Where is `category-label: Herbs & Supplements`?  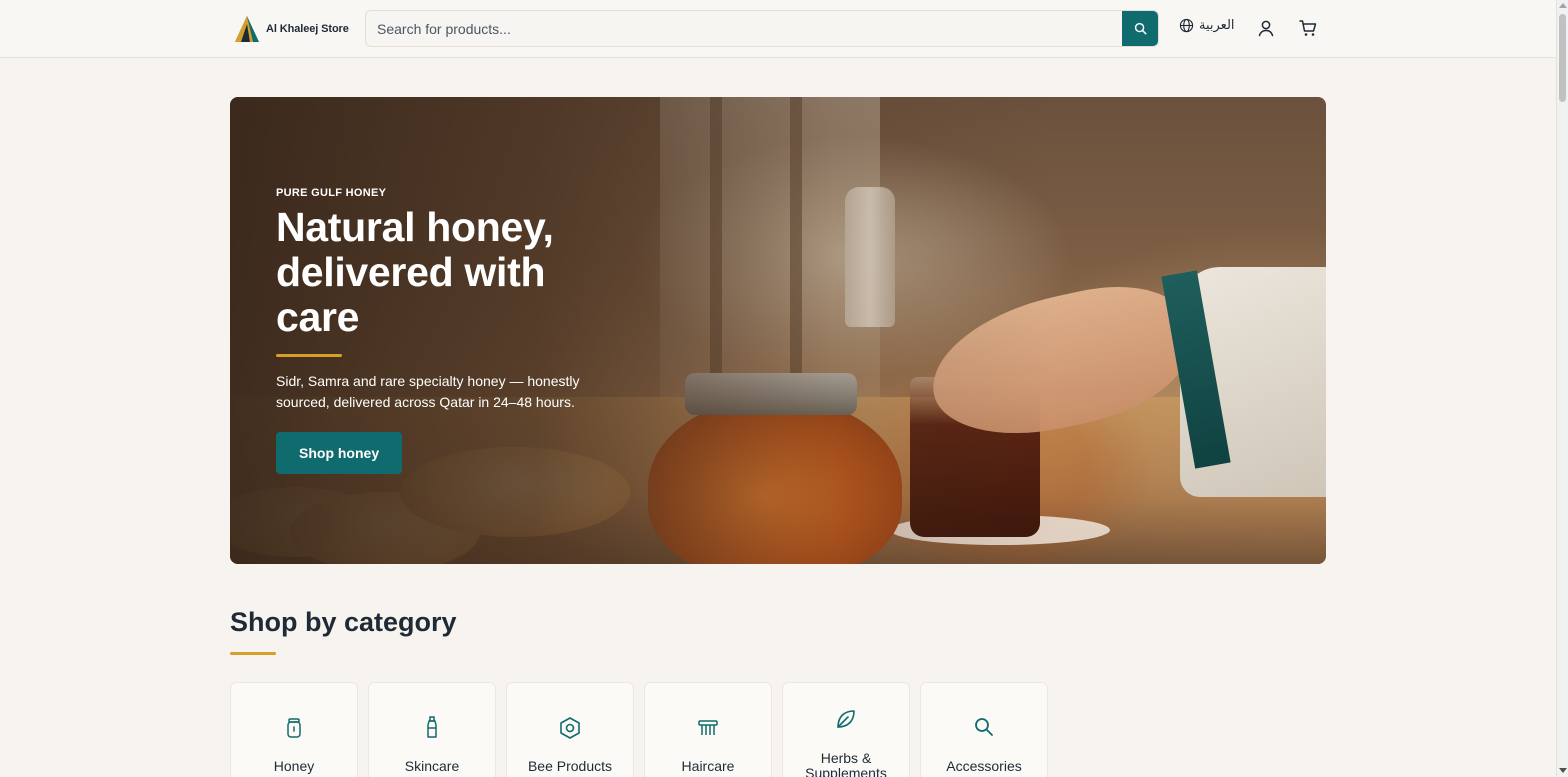
category-label: Herbs & Supplements is located at coordinates (846, 763).